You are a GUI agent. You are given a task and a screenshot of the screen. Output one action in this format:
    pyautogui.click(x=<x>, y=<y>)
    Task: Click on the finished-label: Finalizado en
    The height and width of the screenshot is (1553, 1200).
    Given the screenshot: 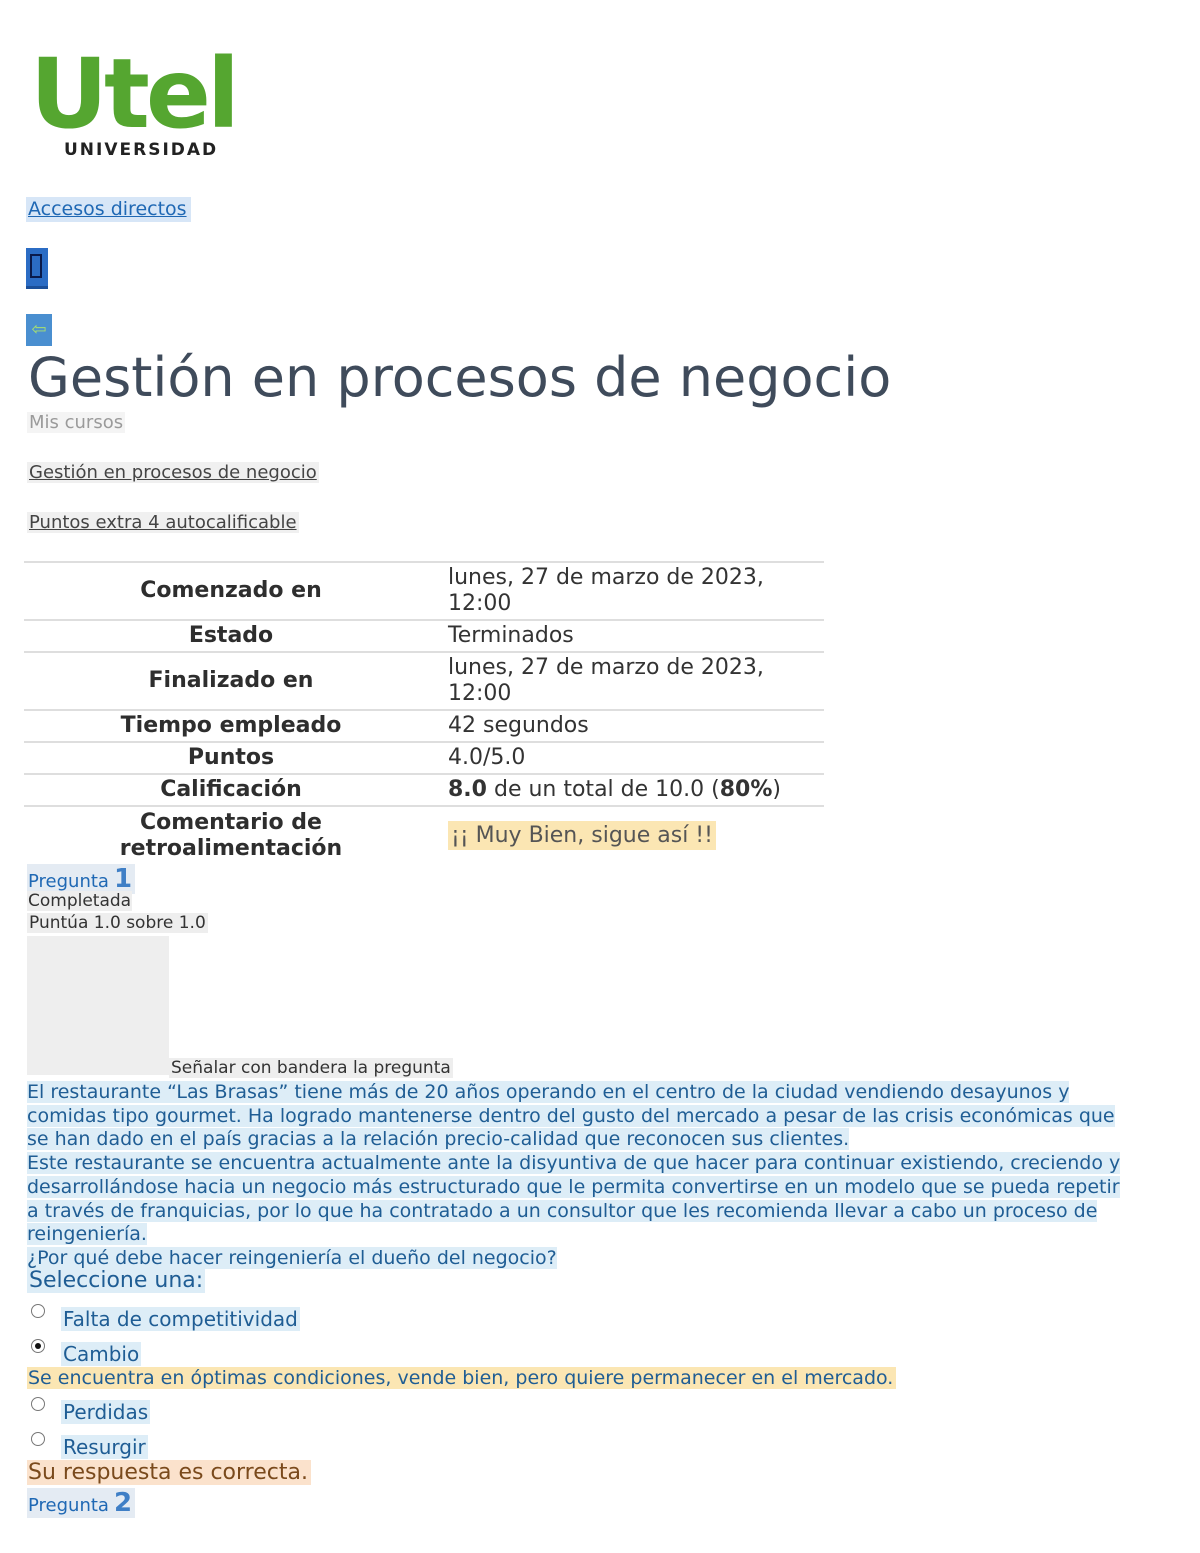 What is the action you would take?
    pyautogui.click(x=231, y=680)
    